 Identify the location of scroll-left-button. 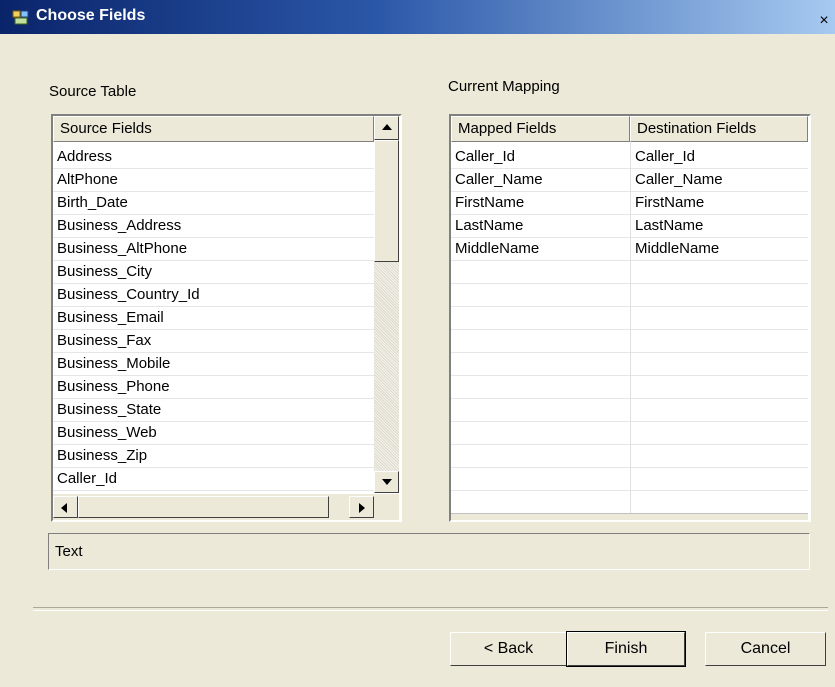
(65, 507).